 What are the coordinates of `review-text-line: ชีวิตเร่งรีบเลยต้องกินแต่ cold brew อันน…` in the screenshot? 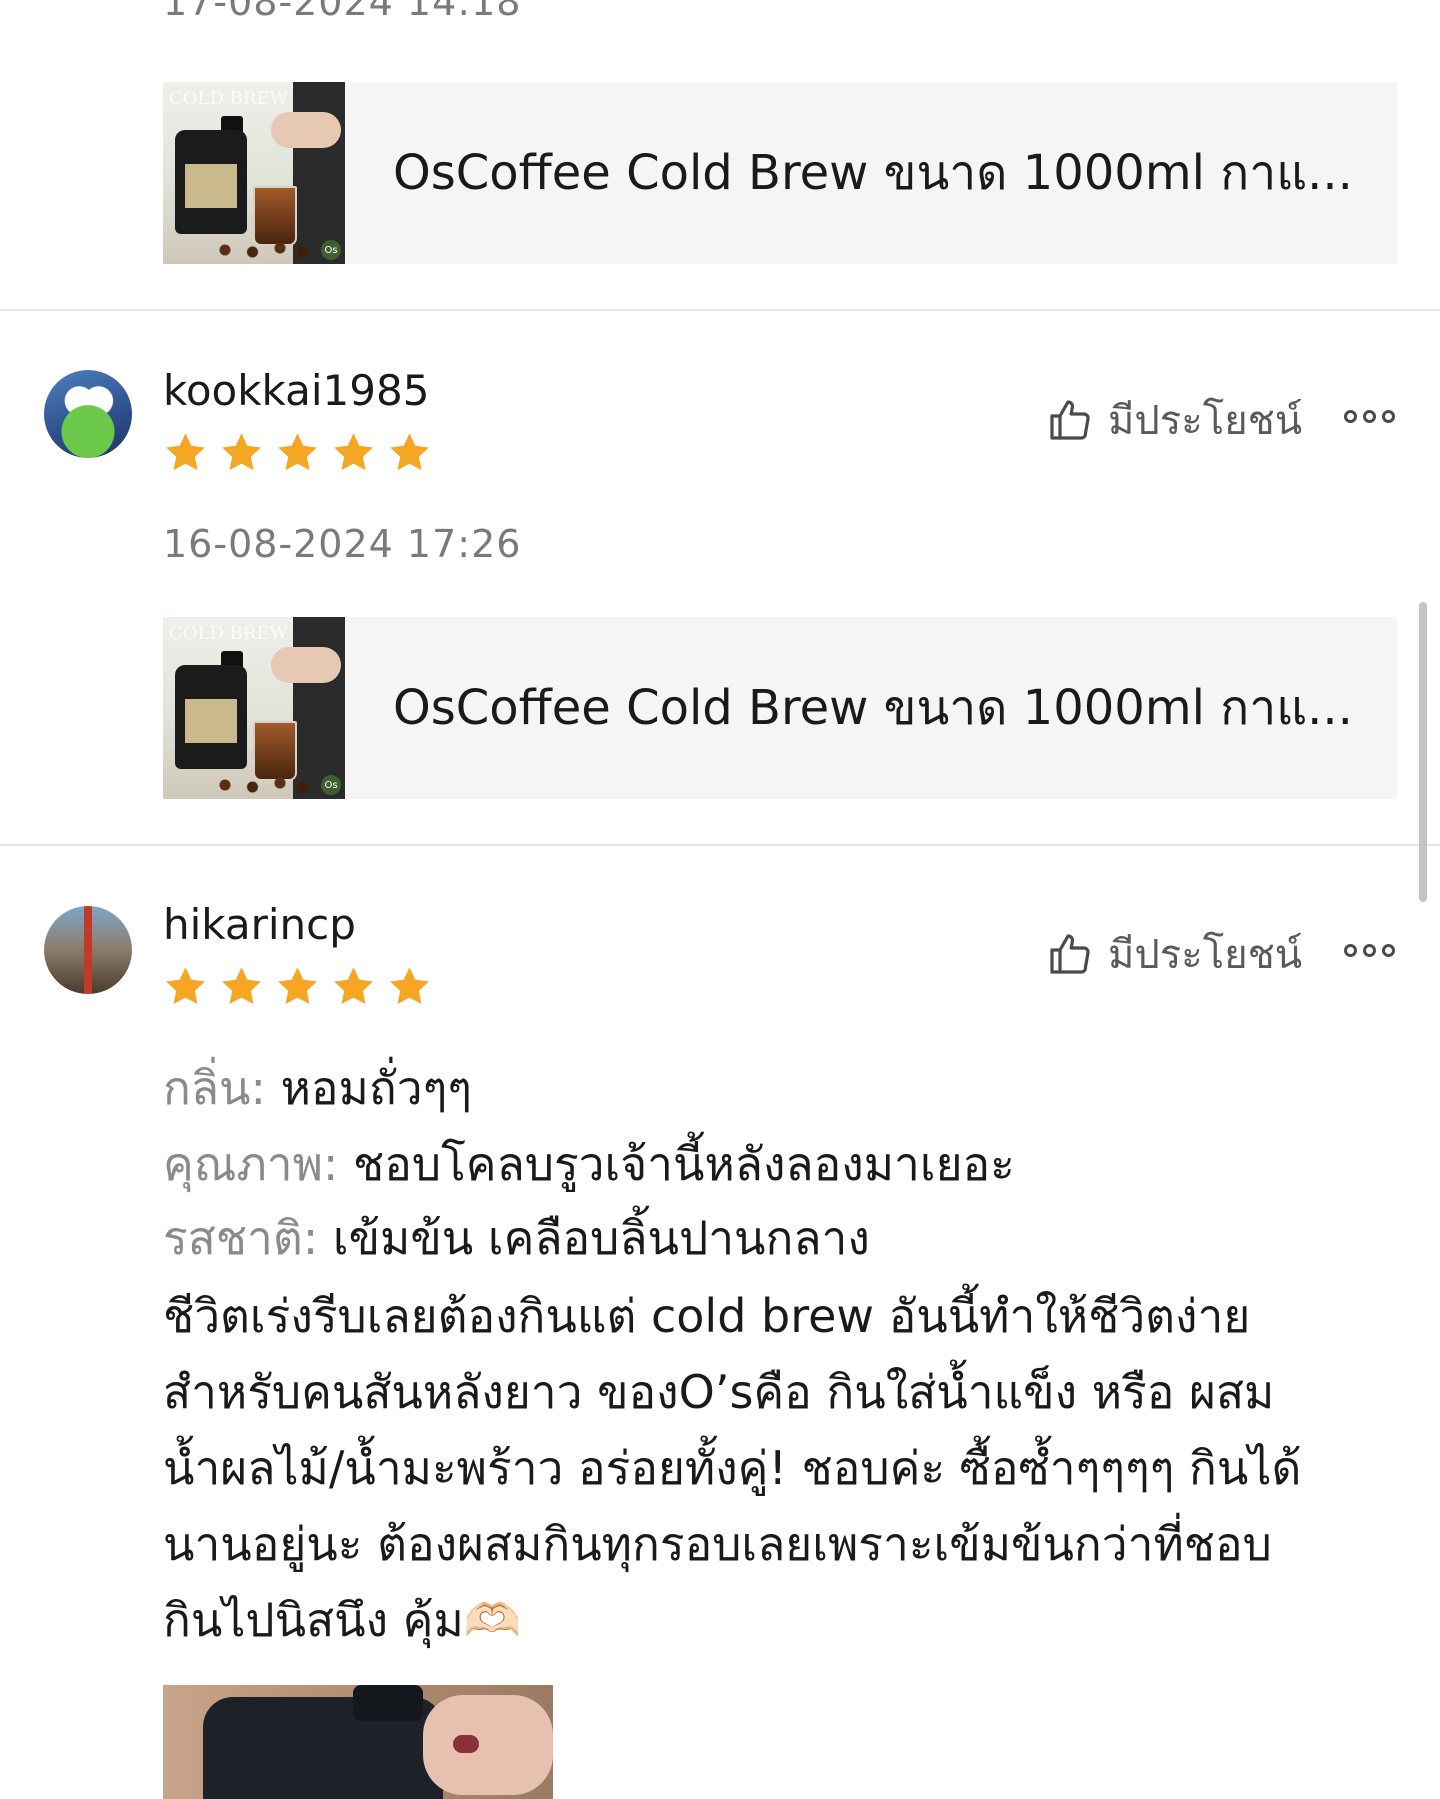 It's located at (707, 1316).